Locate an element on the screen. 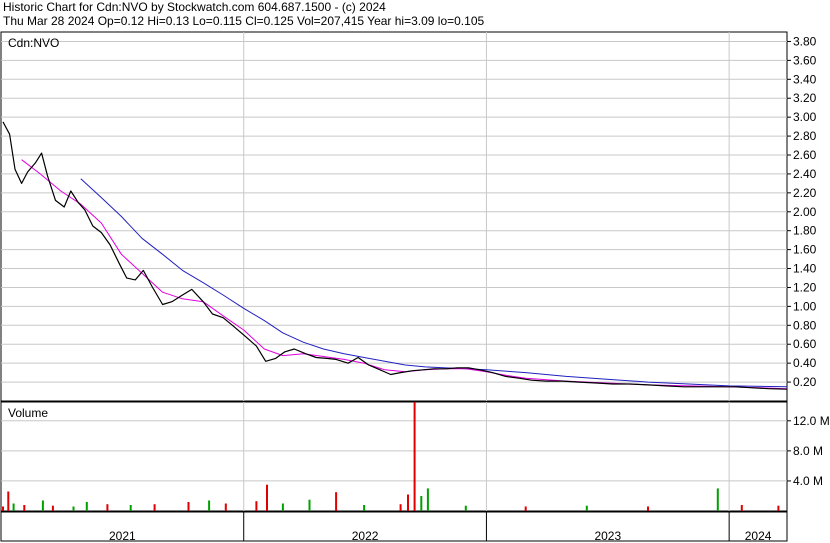 The height and width of the screenshot is (543, 830). price-tick-label: 3.60 is located at coordinates (805, 60).